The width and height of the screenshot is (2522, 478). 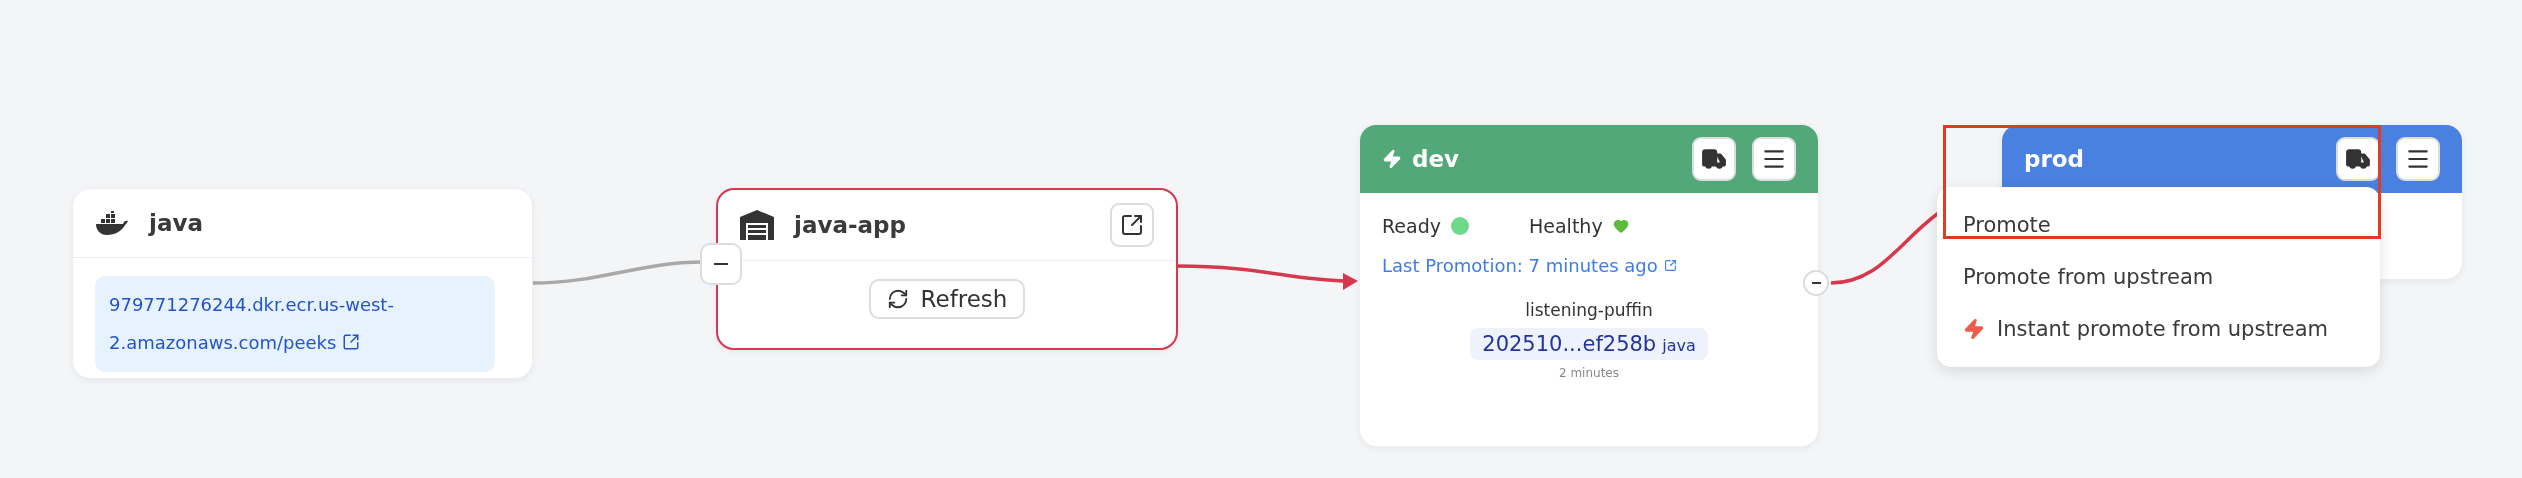 What do you see at coordinates (2007, 225) in the screenshot?
I see `menu-item-label: Promote` at bounding box center [2007, 225].